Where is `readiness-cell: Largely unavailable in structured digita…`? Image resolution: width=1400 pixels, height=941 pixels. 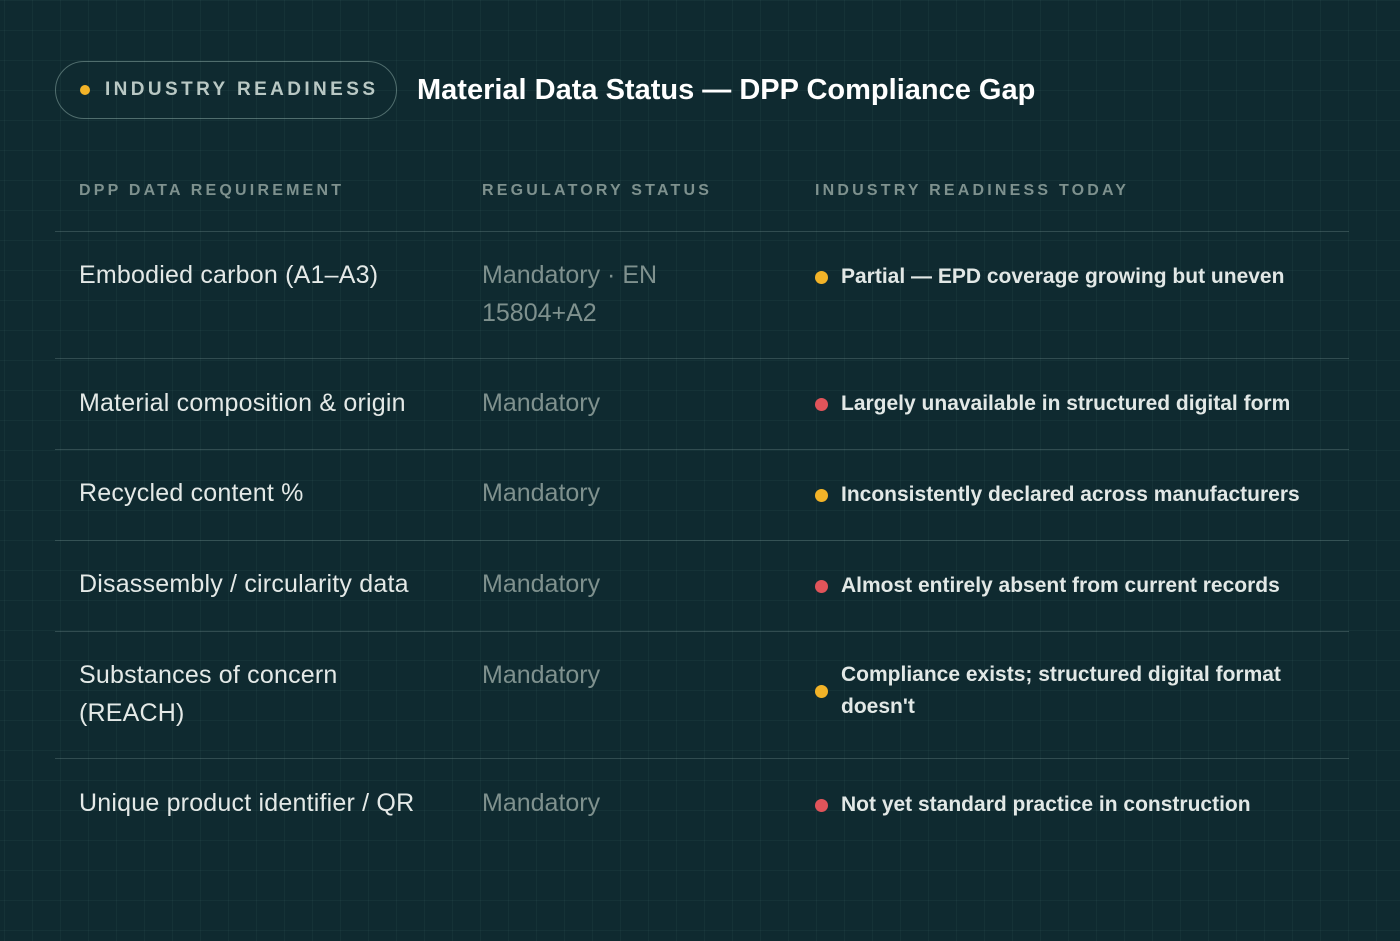 readiness-cell: Largely unavailable in structured digita… is located at coordinates (1075, 404).